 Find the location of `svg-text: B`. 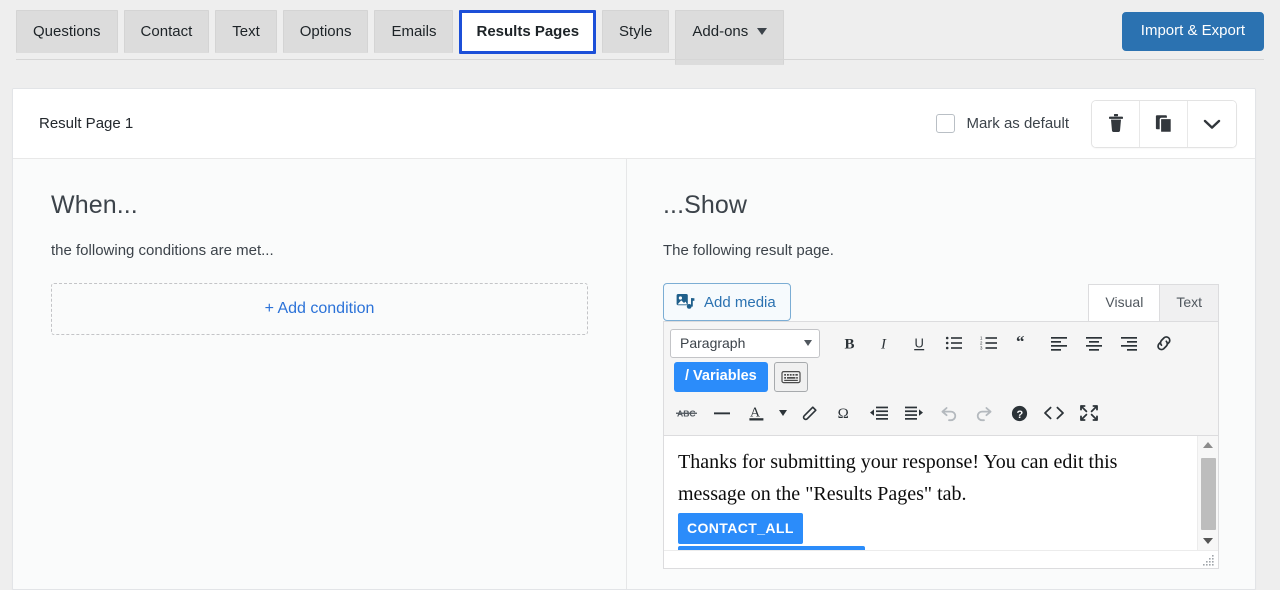

svg-text: B is located at coordinates (849, 344).